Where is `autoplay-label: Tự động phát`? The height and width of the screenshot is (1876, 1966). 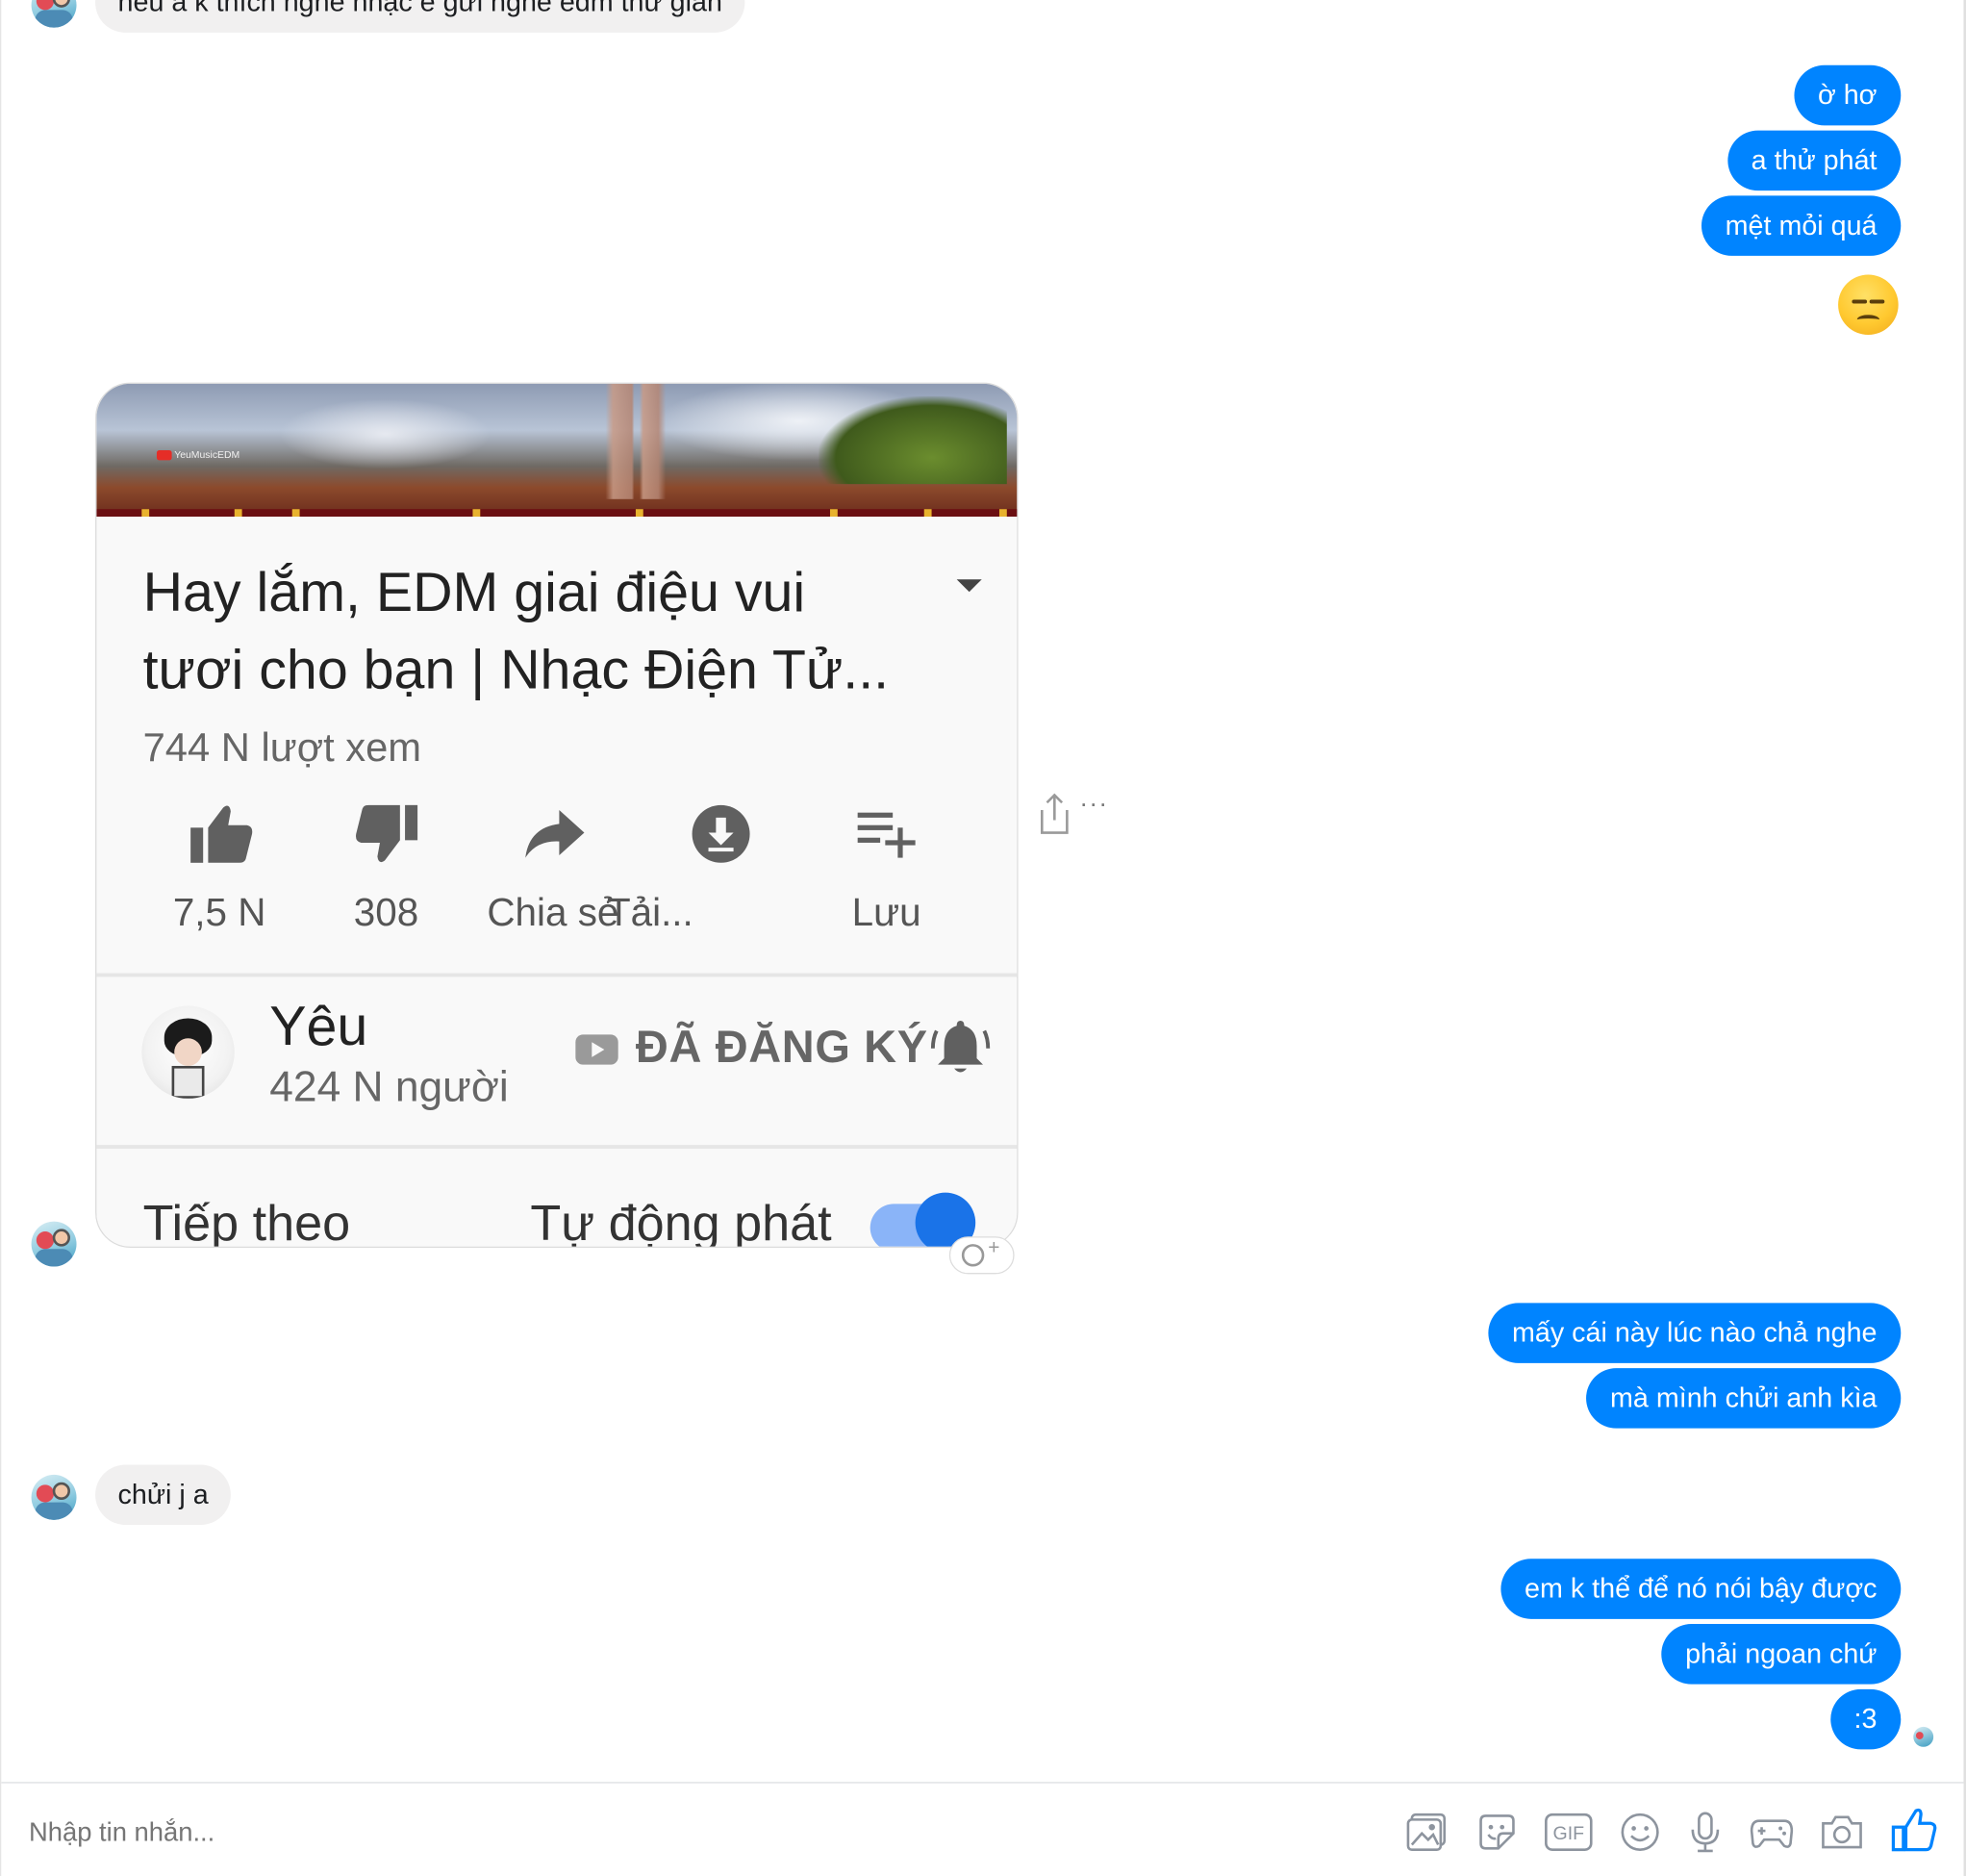
autoplay-label: Tự động phát is located at coordinates (681, 1222).